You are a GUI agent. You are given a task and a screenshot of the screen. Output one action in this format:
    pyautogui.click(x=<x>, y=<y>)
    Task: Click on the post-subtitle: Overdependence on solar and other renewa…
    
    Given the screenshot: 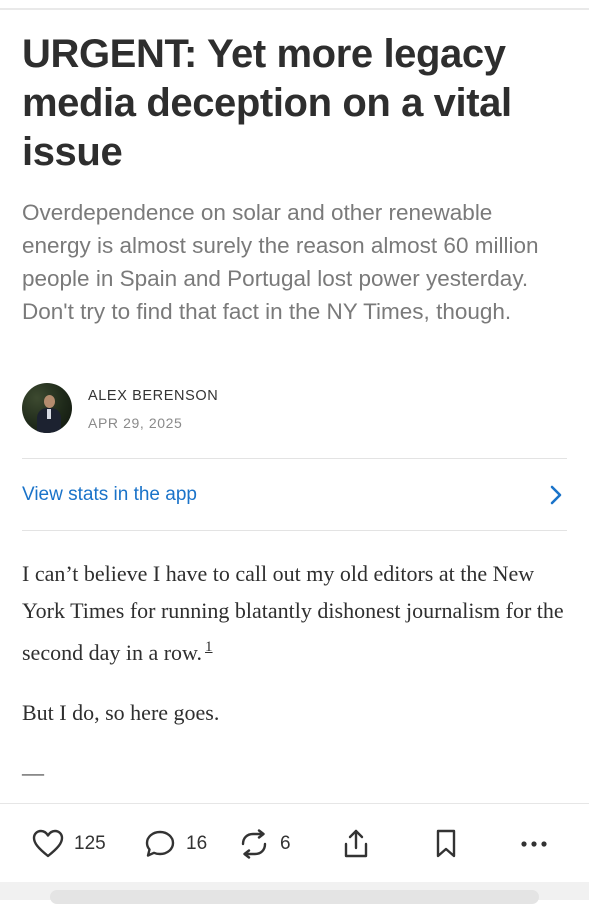 What is the action you would take?
    pyautogui.click(x=280, y=262)
    